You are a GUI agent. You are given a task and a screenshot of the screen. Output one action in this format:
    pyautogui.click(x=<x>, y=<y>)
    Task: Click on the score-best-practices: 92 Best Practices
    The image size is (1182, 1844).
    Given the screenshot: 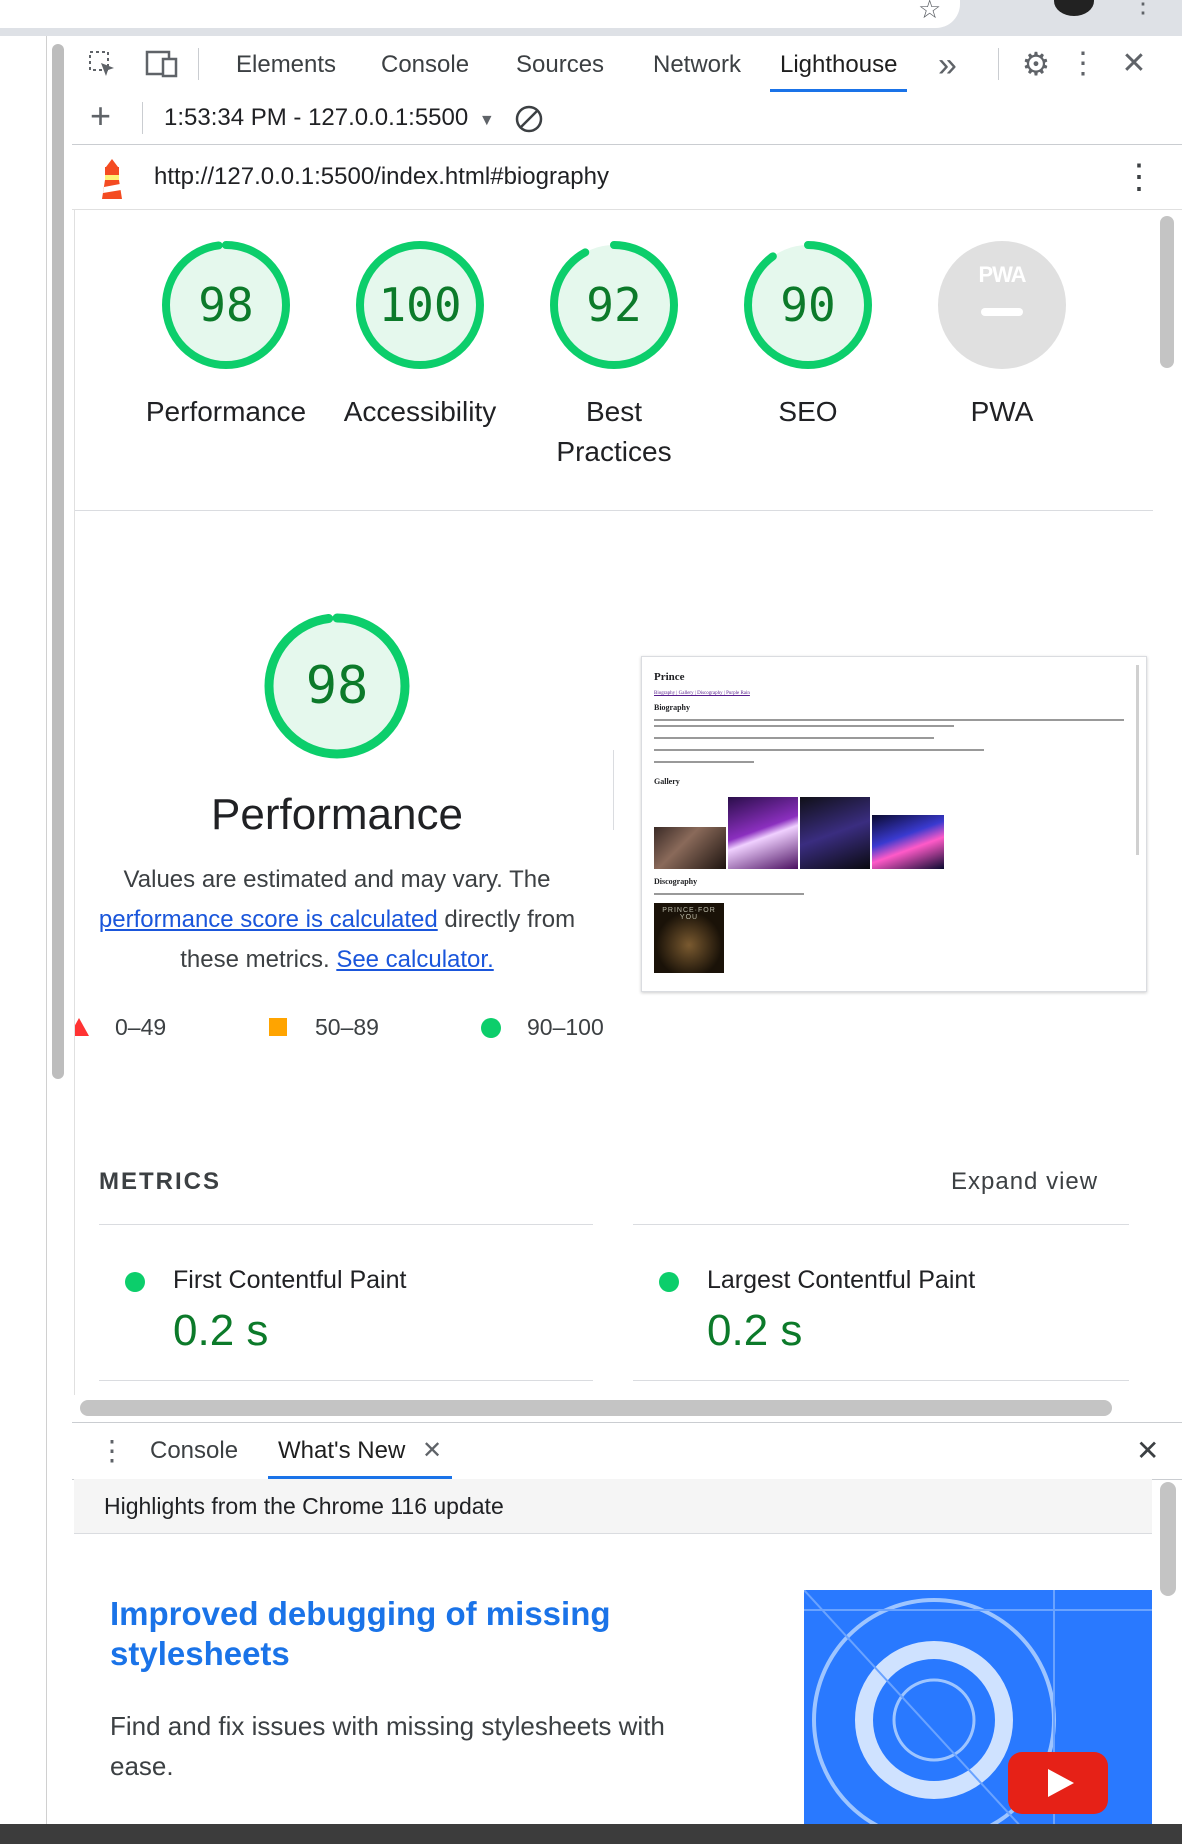 What is the action you would take?
    pyautogui.click(x=614, y=356)
    